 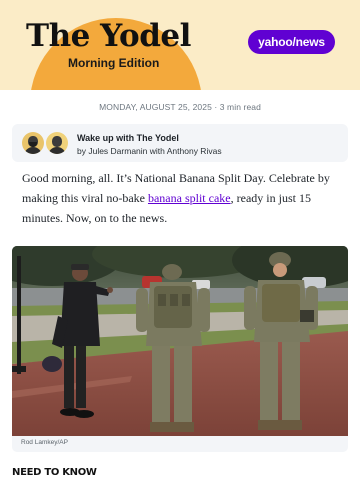 What do you see at coordinates (108, 36) in the screenshot?
I see `newsletter-title: The Yodel` at bounding box center [108, 36].